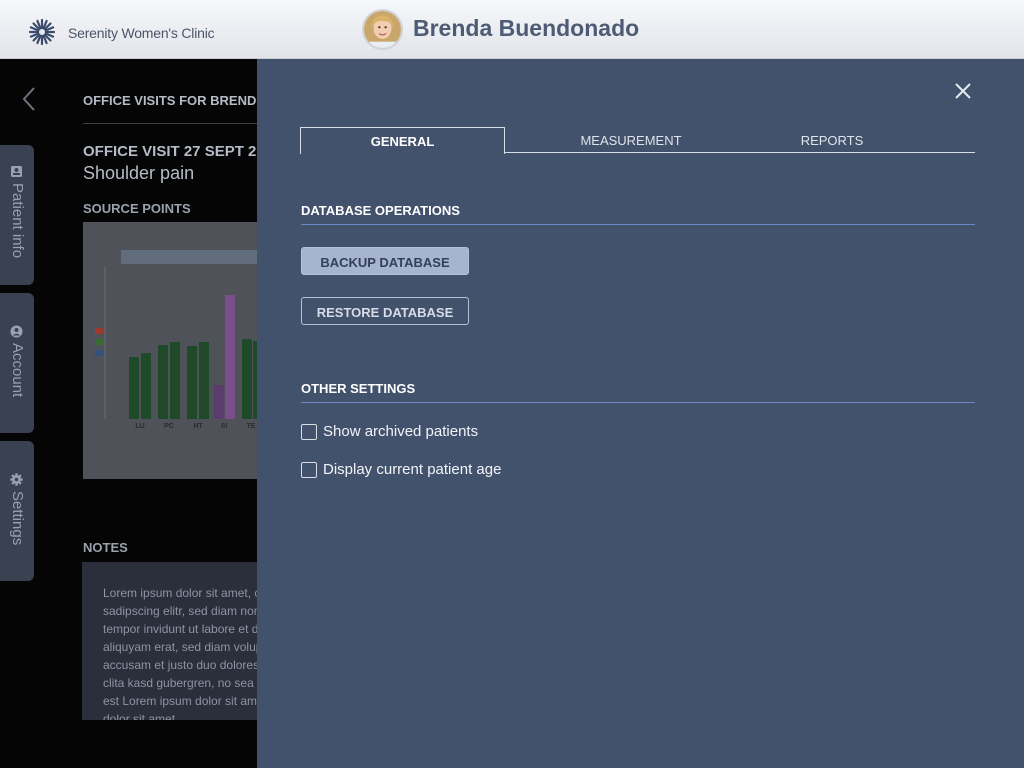  What do you see at coordinates (17, 221) in the screenshot?
I see `side-tab-label: Patient info` at bounding box center [17, 221].